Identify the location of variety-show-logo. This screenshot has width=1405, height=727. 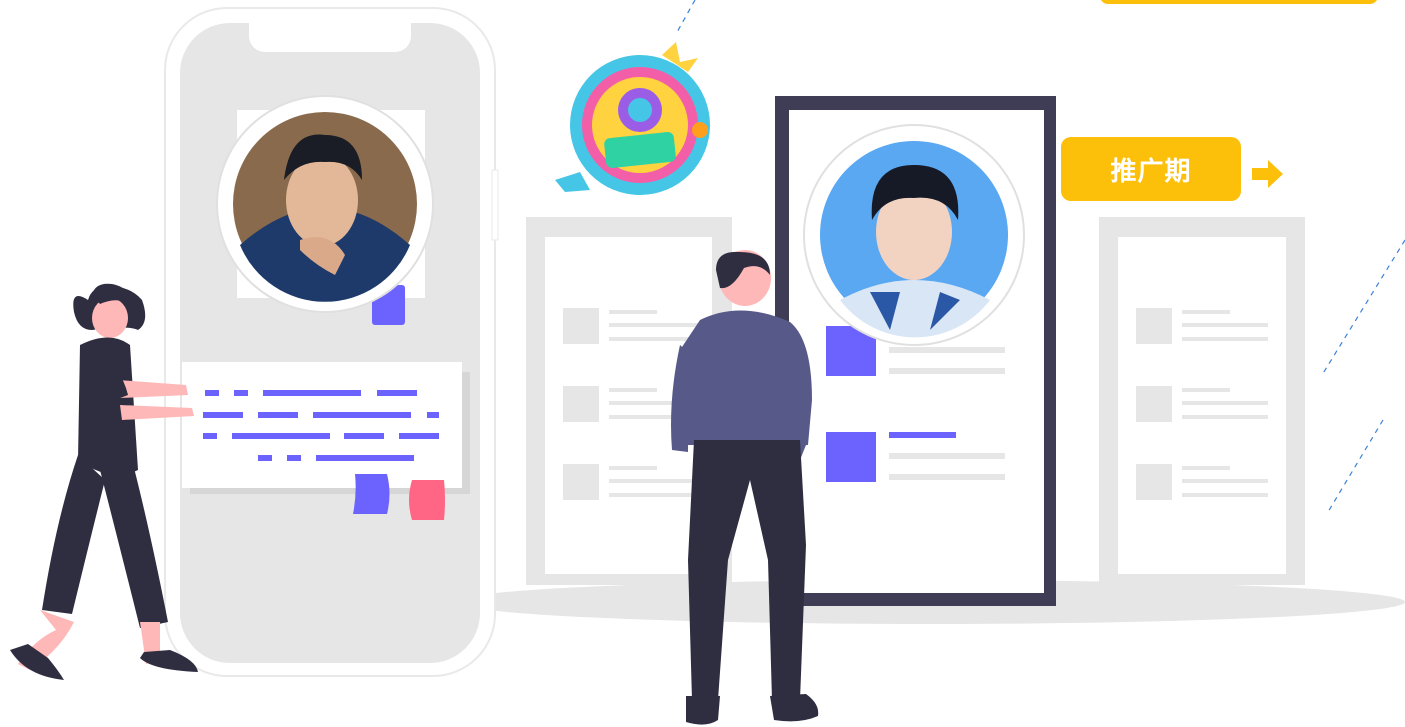
(632, 118).